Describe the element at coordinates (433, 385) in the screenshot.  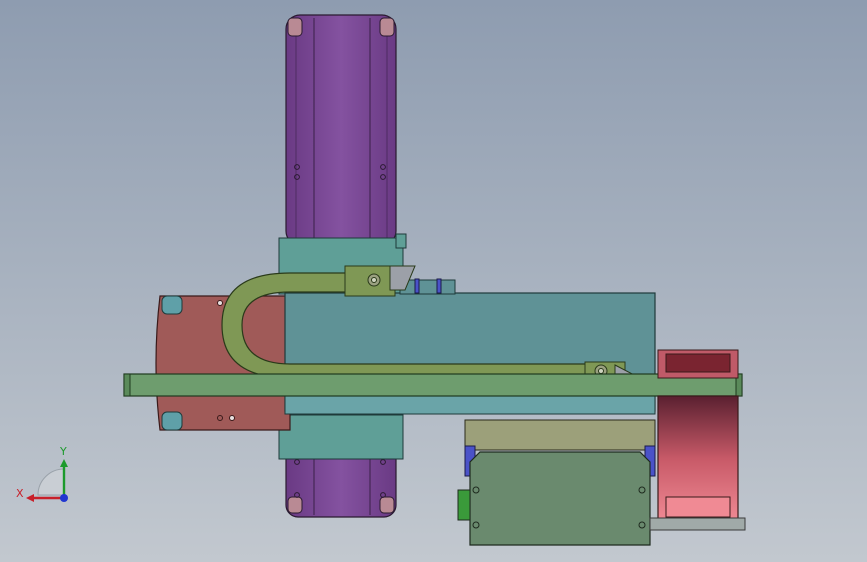
I see `base-mounting-plate` at that location.